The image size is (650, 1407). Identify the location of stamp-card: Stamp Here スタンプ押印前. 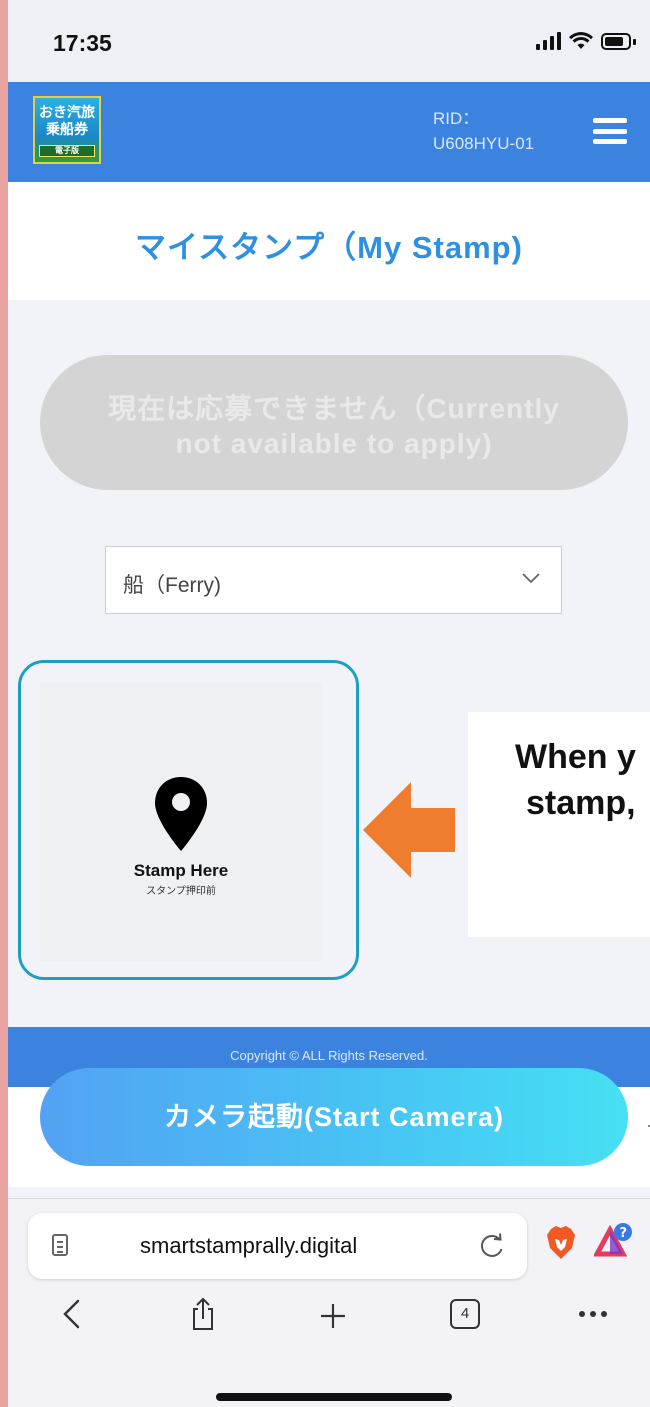
(181, 822).